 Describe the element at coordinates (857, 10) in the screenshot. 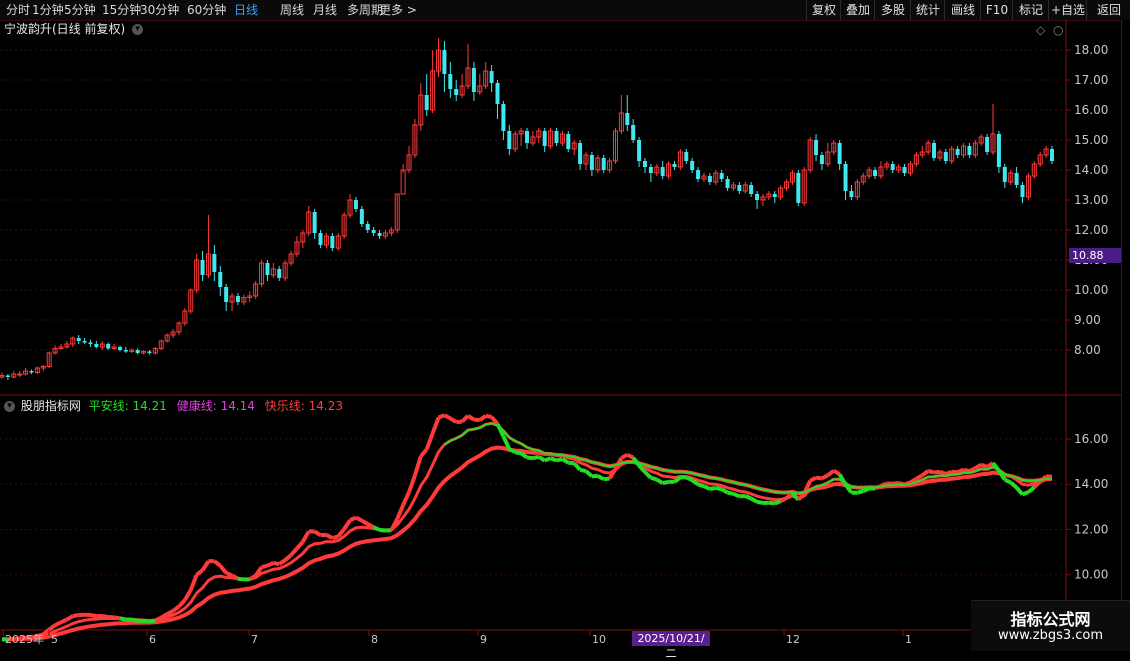

I see `tool-button-1: 叠加` at that location.